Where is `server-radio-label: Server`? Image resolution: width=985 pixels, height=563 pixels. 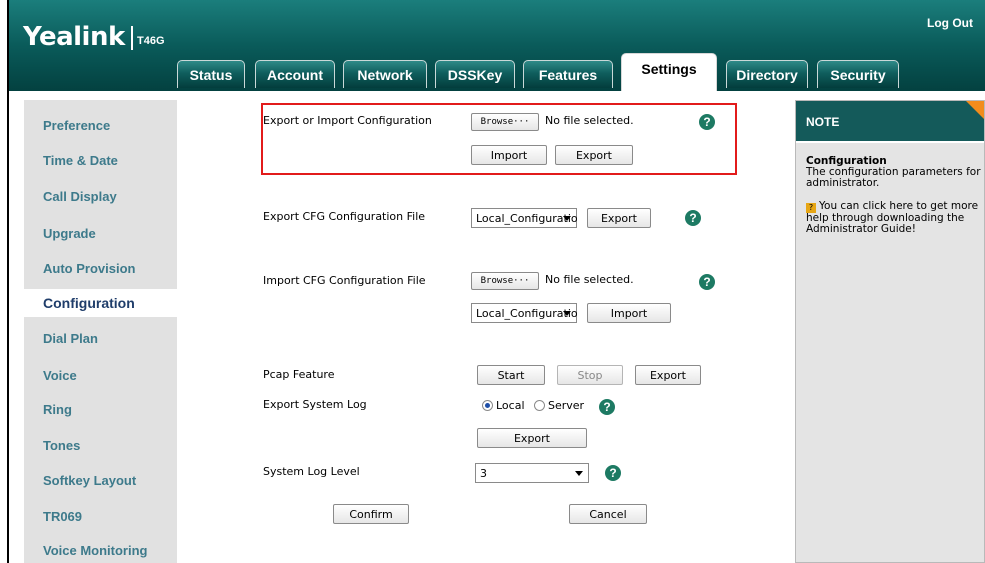
server-radio-label: Server is located at coordinates (566, 405).